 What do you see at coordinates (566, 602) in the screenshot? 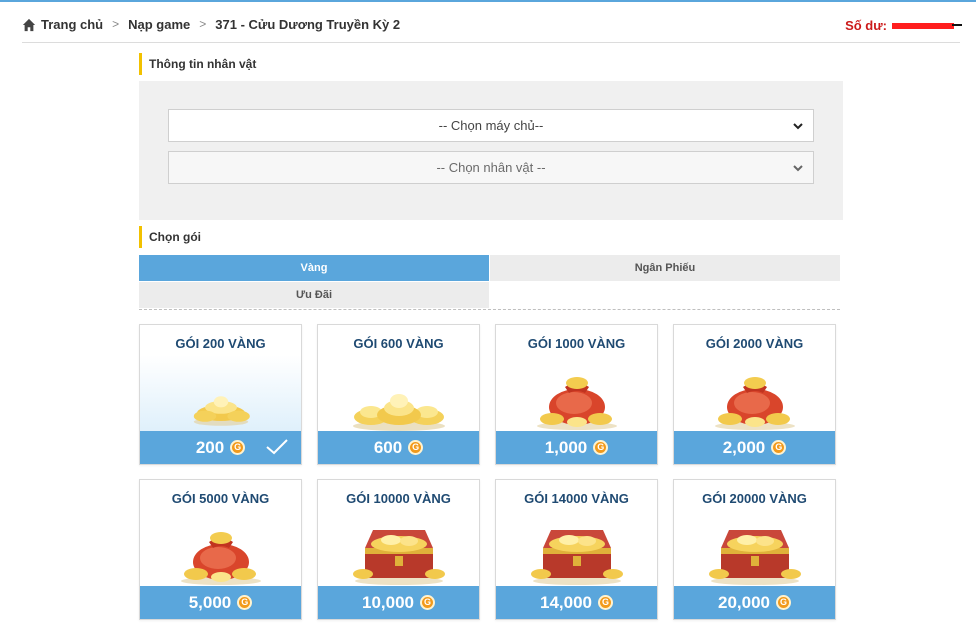
I see `package-price-value: 14,000` at bounding box center [566, 602].